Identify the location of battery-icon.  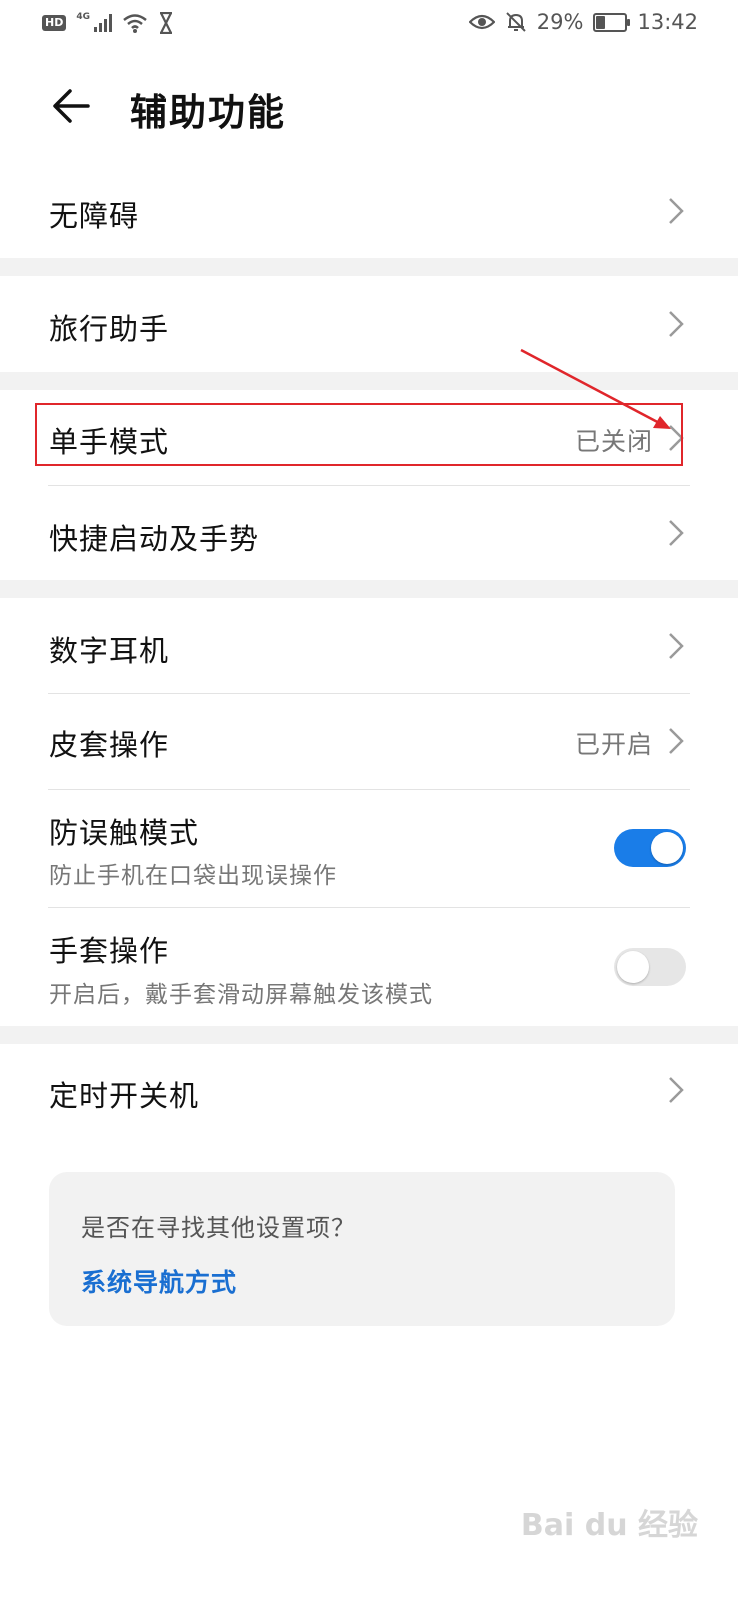
(612, 22).